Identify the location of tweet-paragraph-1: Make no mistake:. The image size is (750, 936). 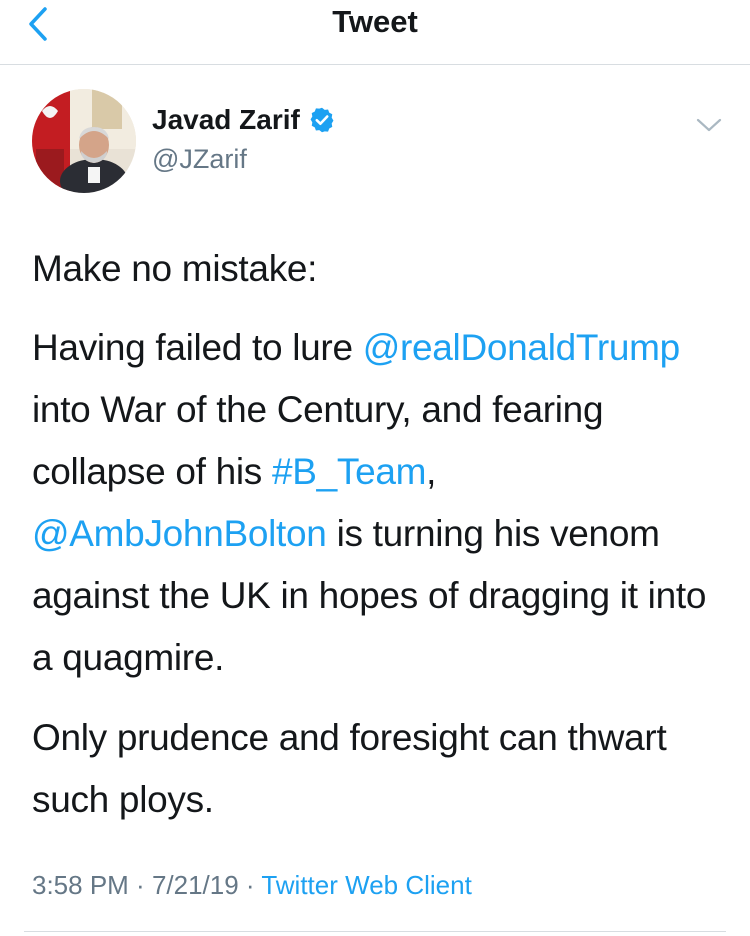
(175, 268).